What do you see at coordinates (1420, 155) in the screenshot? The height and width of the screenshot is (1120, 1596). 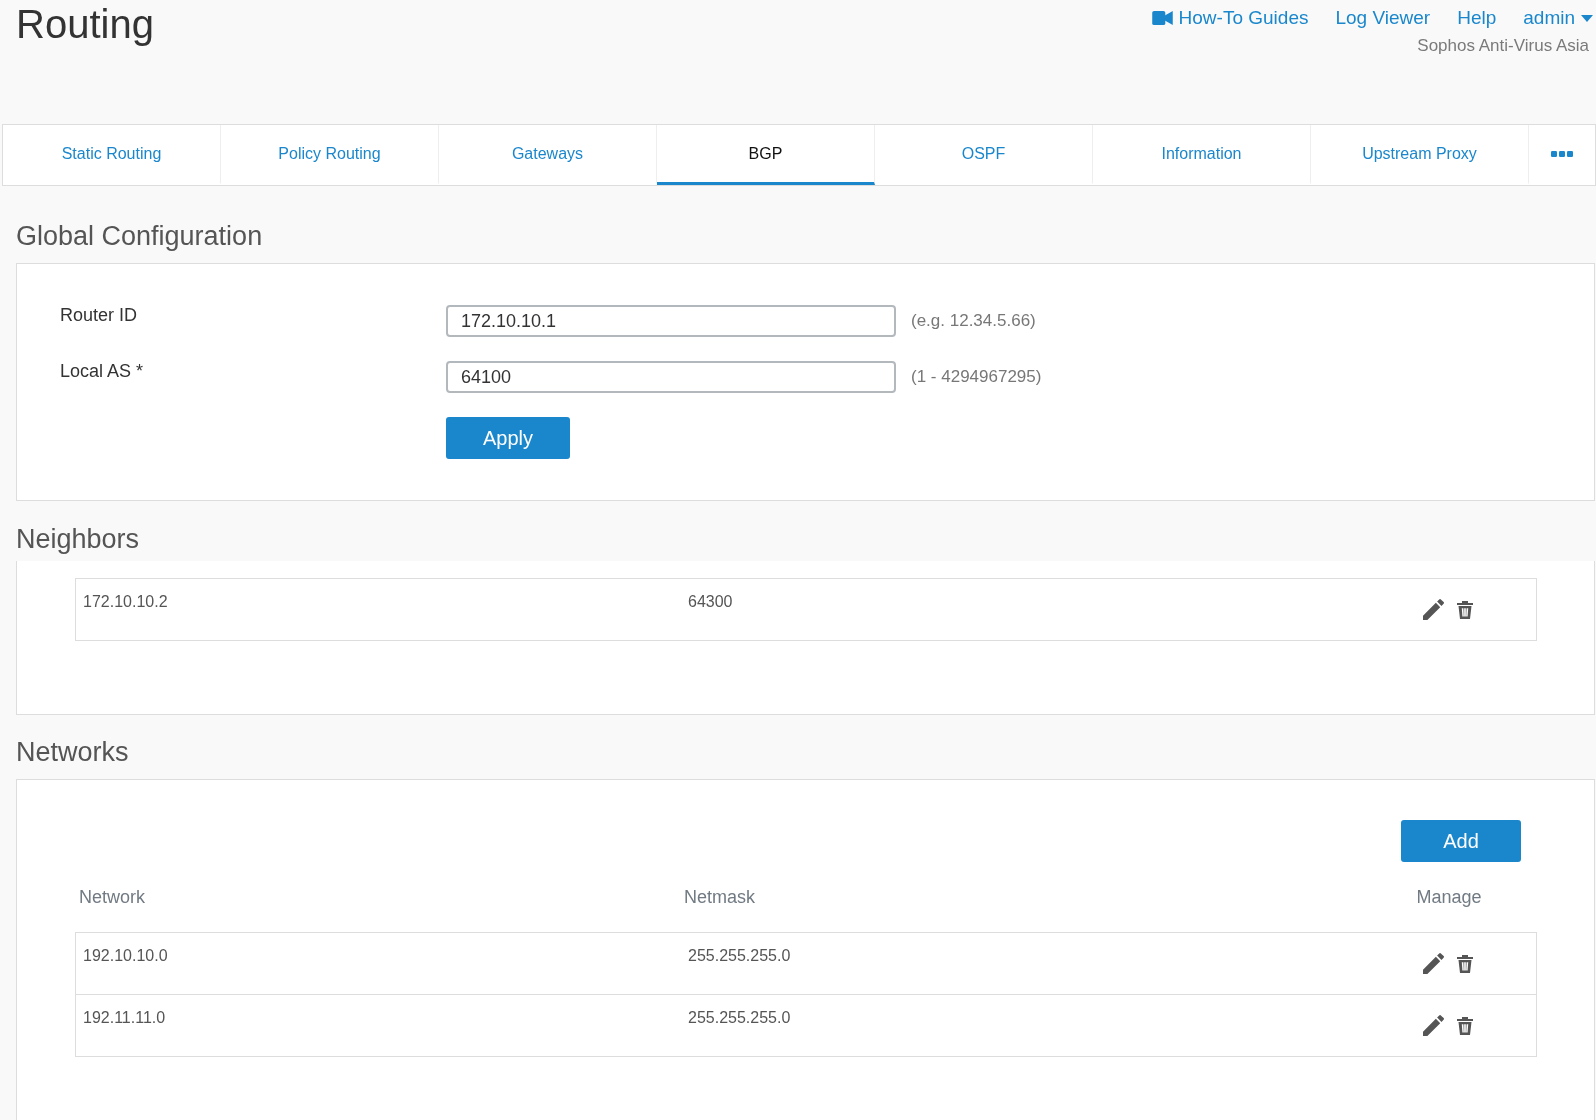 I see `tab: Upstream Proxy` at bounding box center [1420, 155].